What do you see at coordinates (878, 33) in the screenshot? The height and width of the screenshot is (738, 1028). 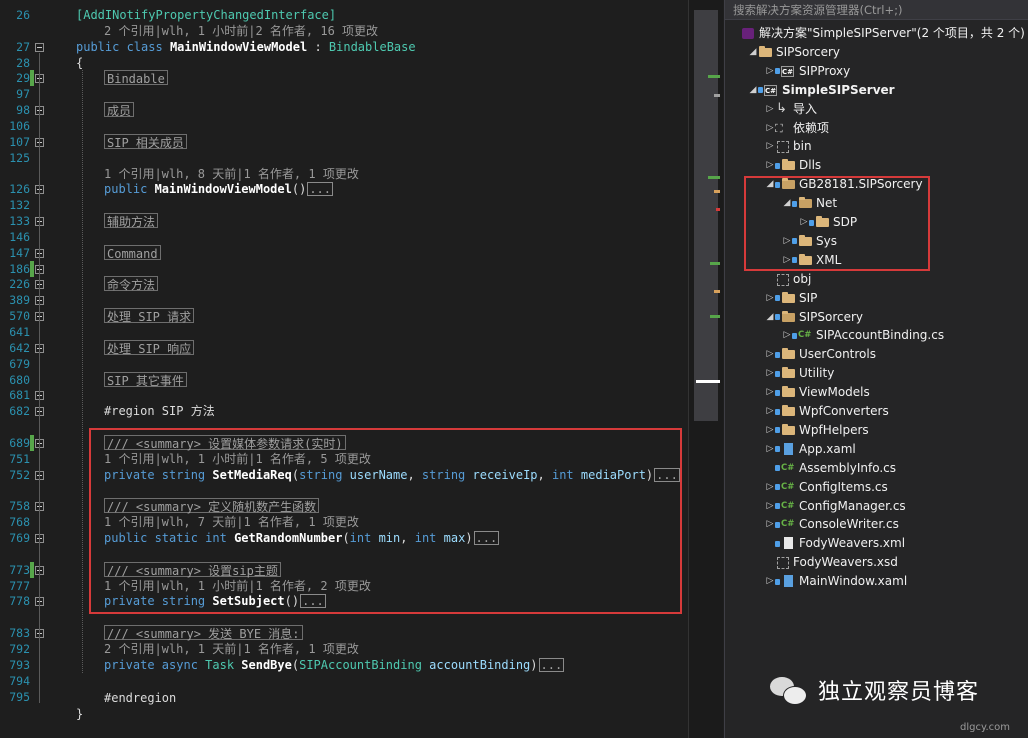 I see `tree-item: 解决方案"SimpleSIPServer"(2 个项目，共 2 个)` at bounding box center [878, 33].